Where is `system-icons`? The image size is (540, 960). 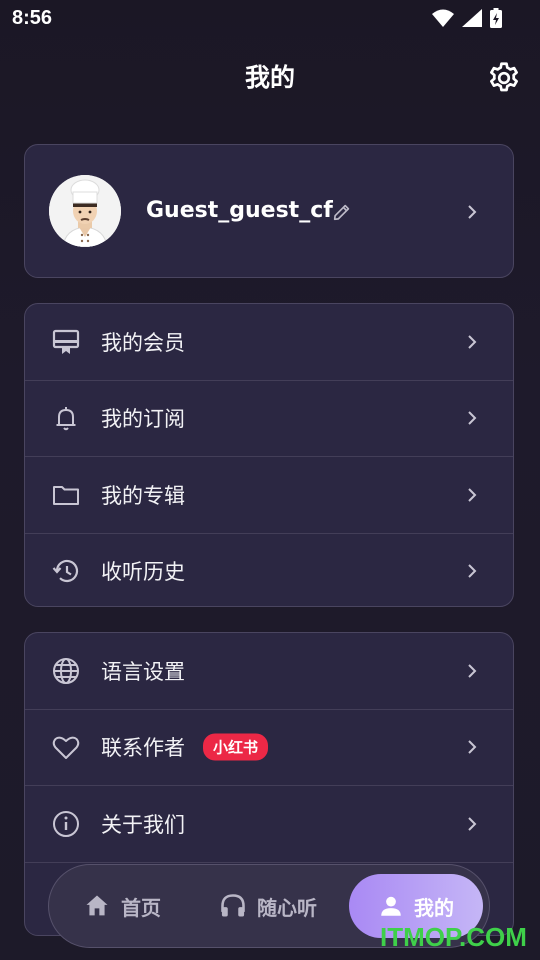
system-icons is located at coordinates (467, 18).